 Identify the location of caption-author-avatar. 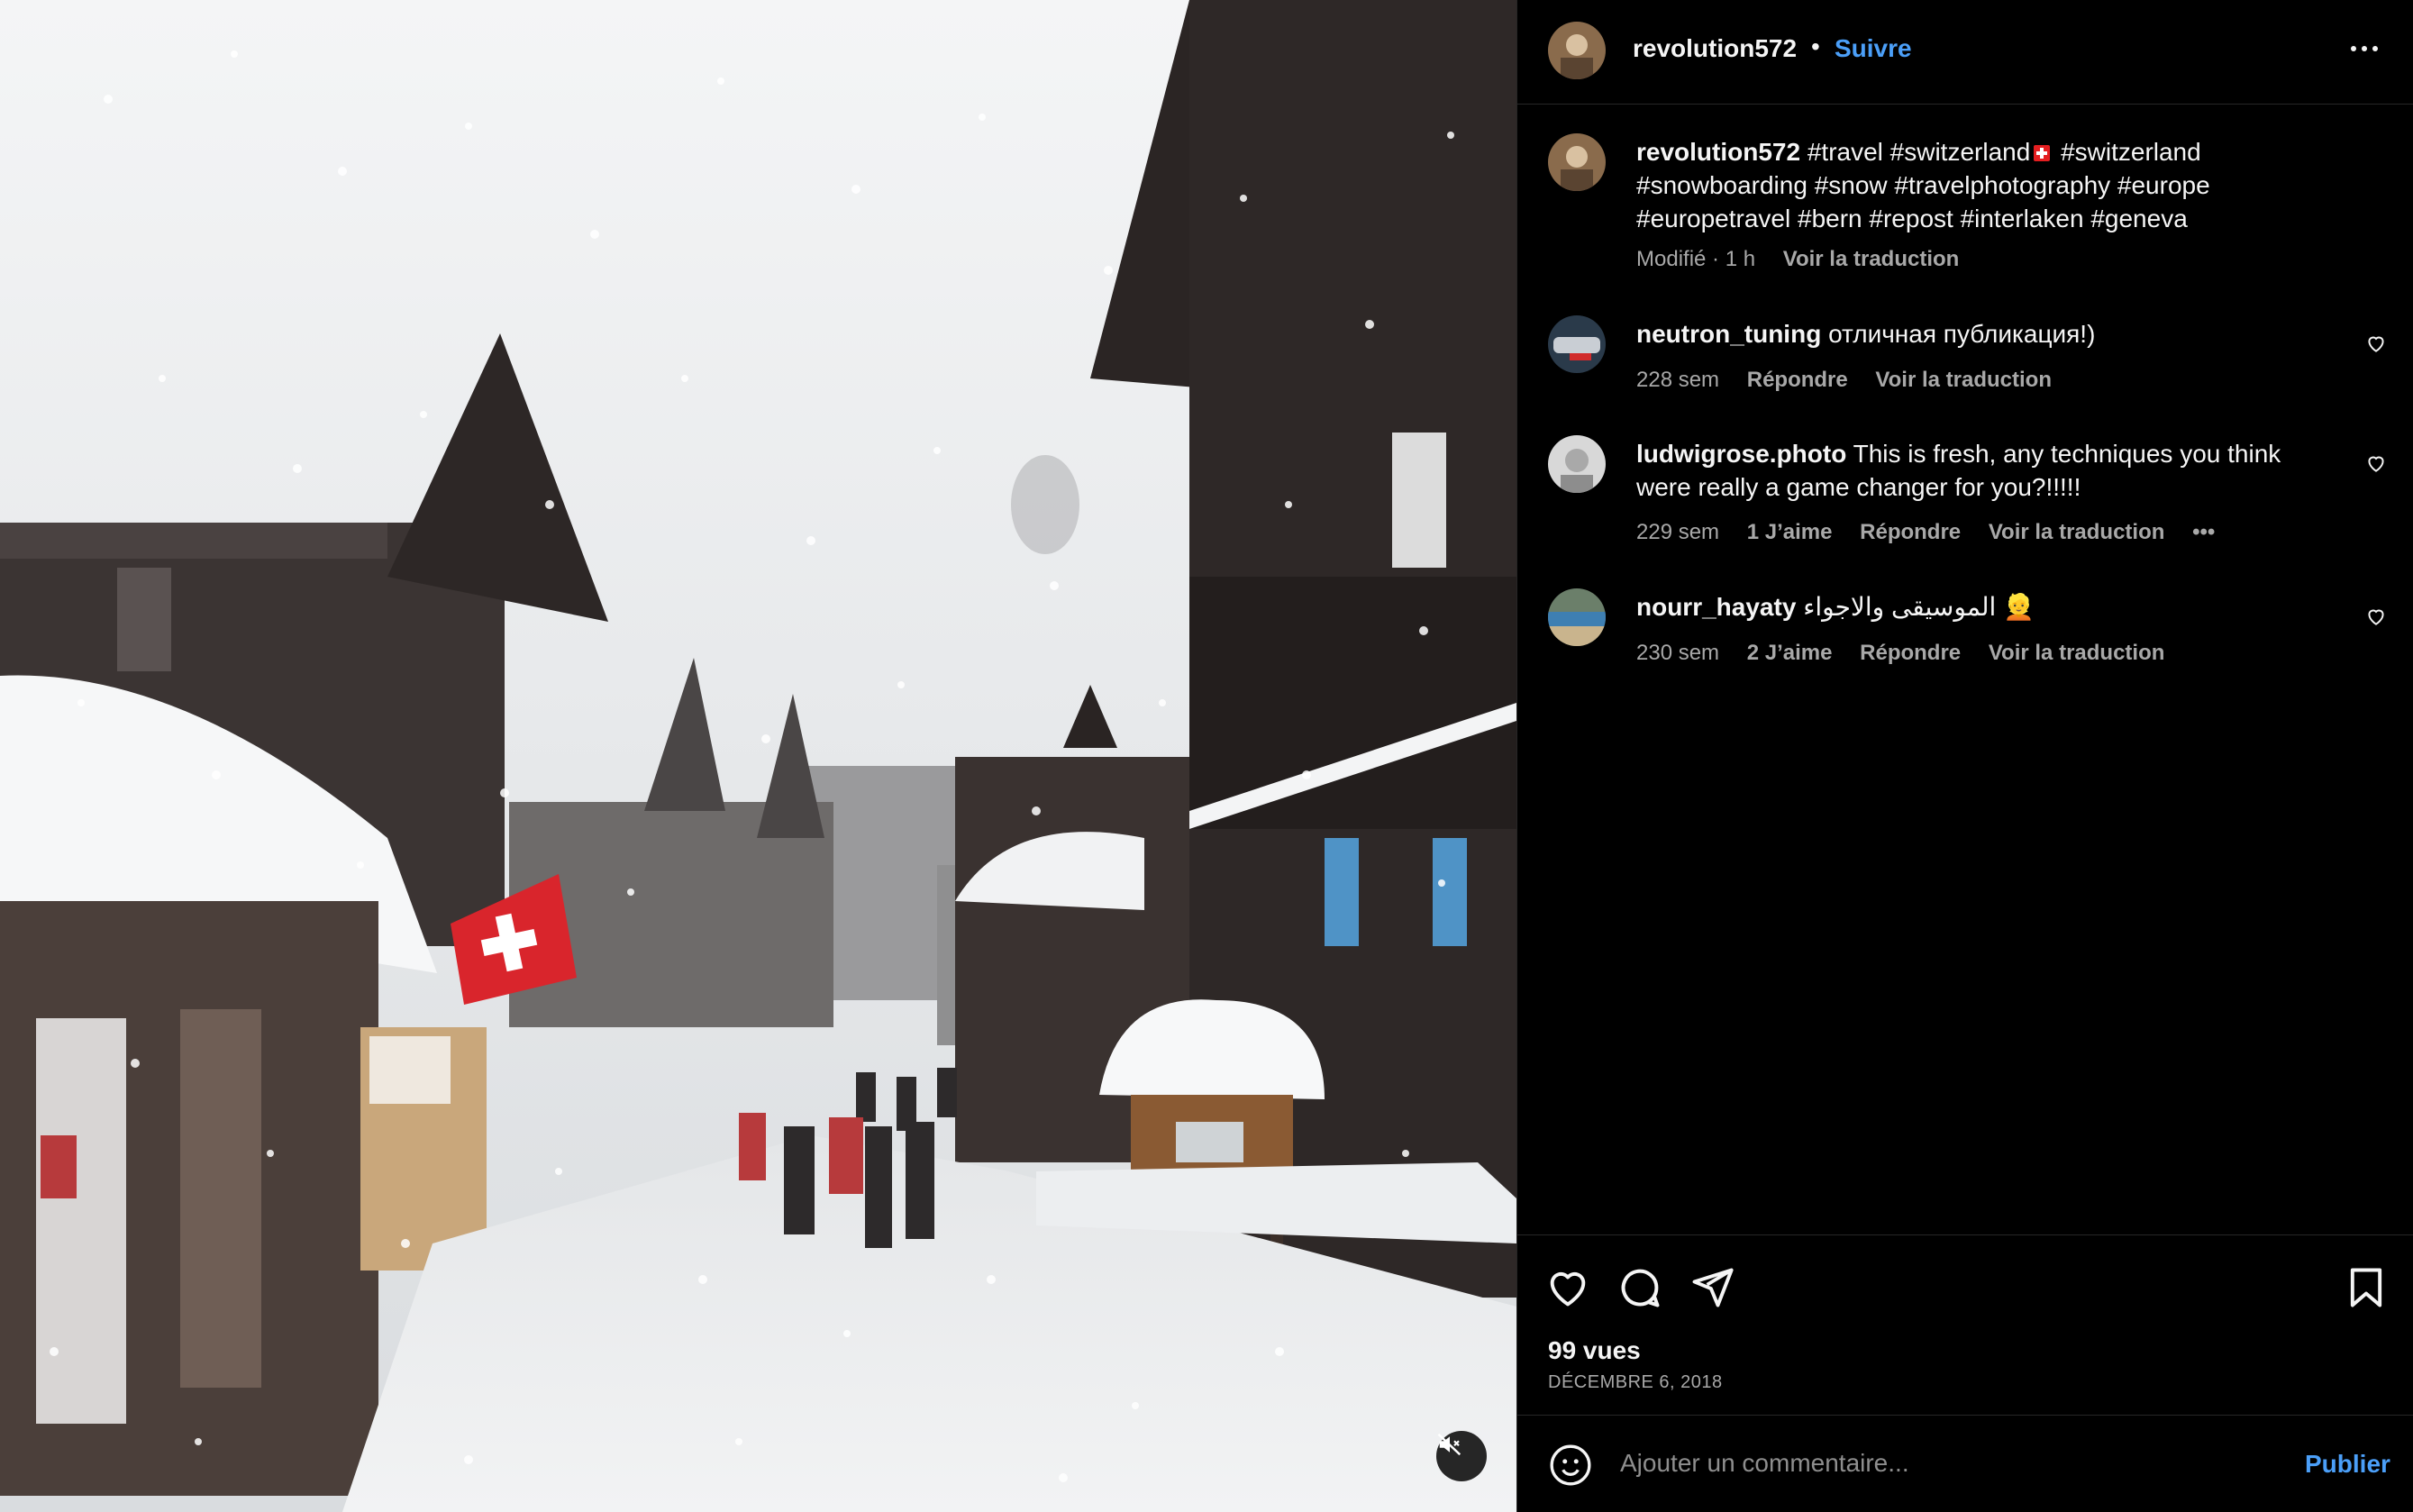
(1577, 162).